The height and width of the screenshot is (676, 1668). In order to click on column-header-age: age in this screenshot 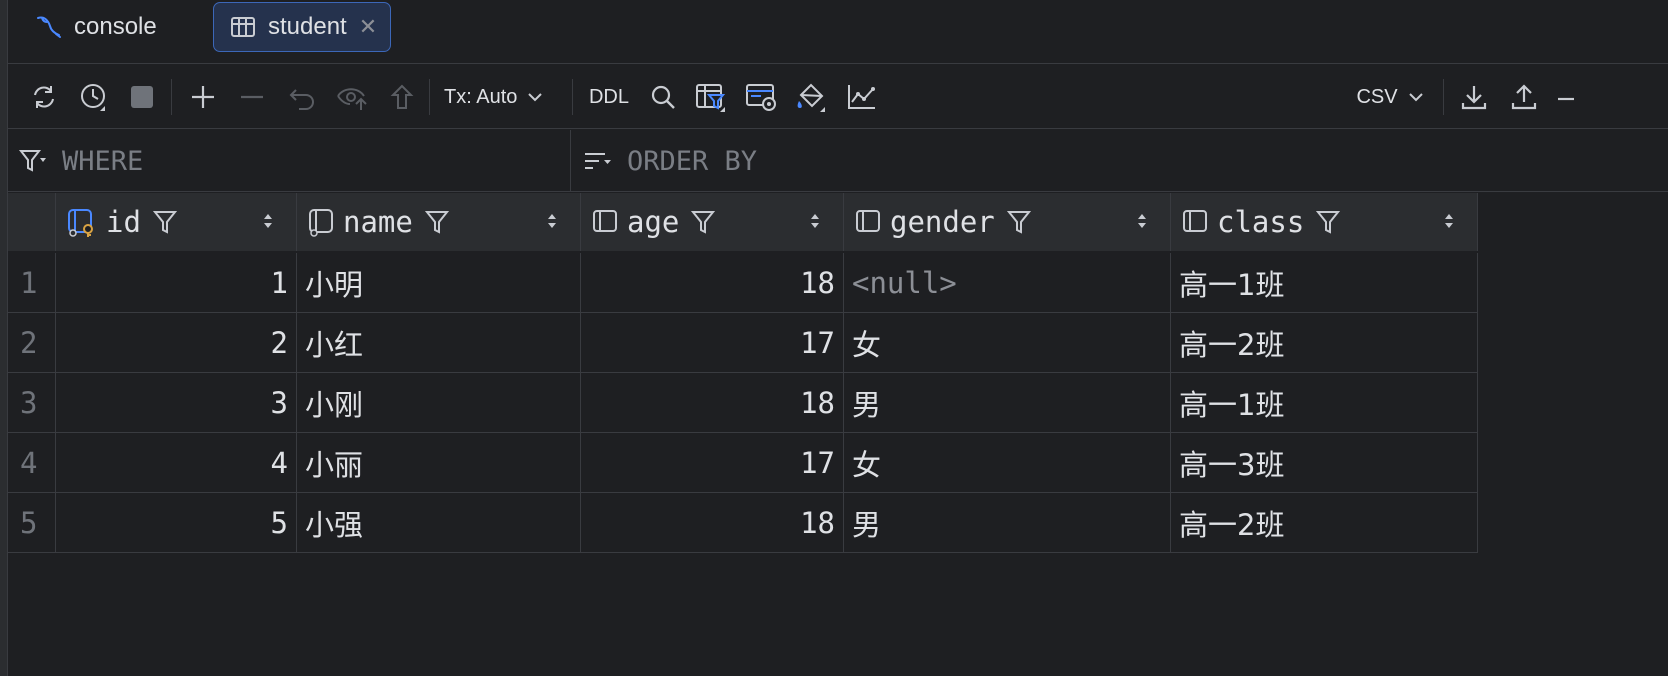, I will do `click(712, 222)`.